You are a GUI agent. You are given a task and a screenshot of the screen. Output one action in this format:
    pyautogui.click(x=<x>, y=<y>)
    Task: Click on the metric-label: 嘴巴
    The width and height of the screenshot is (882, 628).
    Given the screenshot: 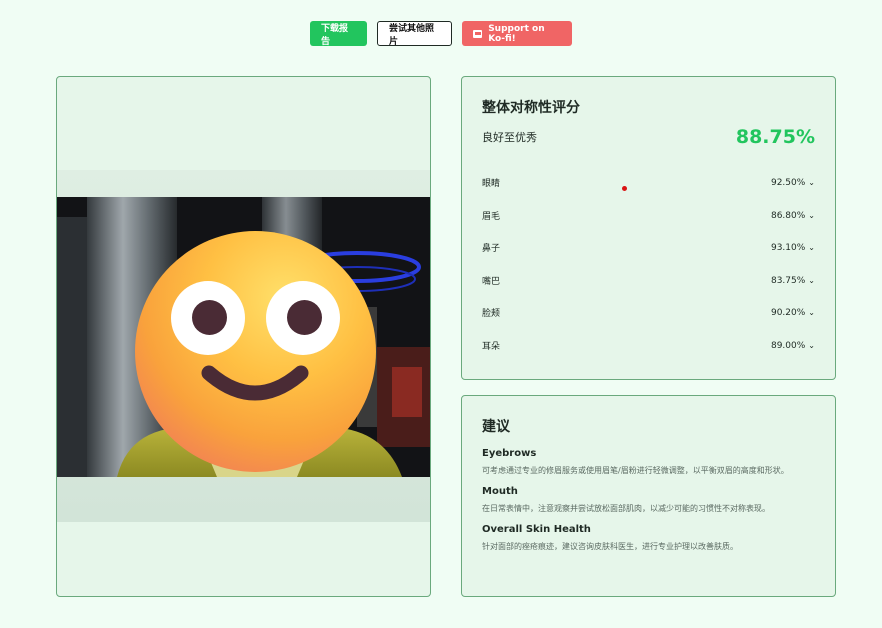 What is the action you would take?
    pyautogui.click(x=491, y=282)
    